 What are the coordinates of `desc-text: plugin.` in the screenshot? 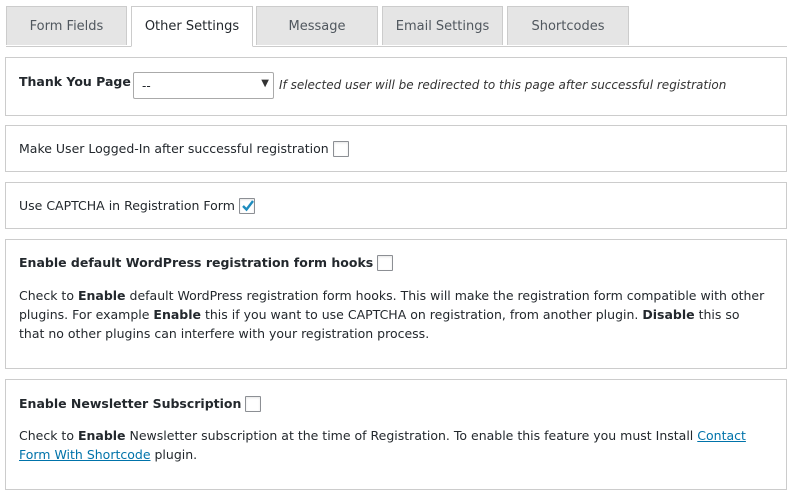 It's located at (174, 454).